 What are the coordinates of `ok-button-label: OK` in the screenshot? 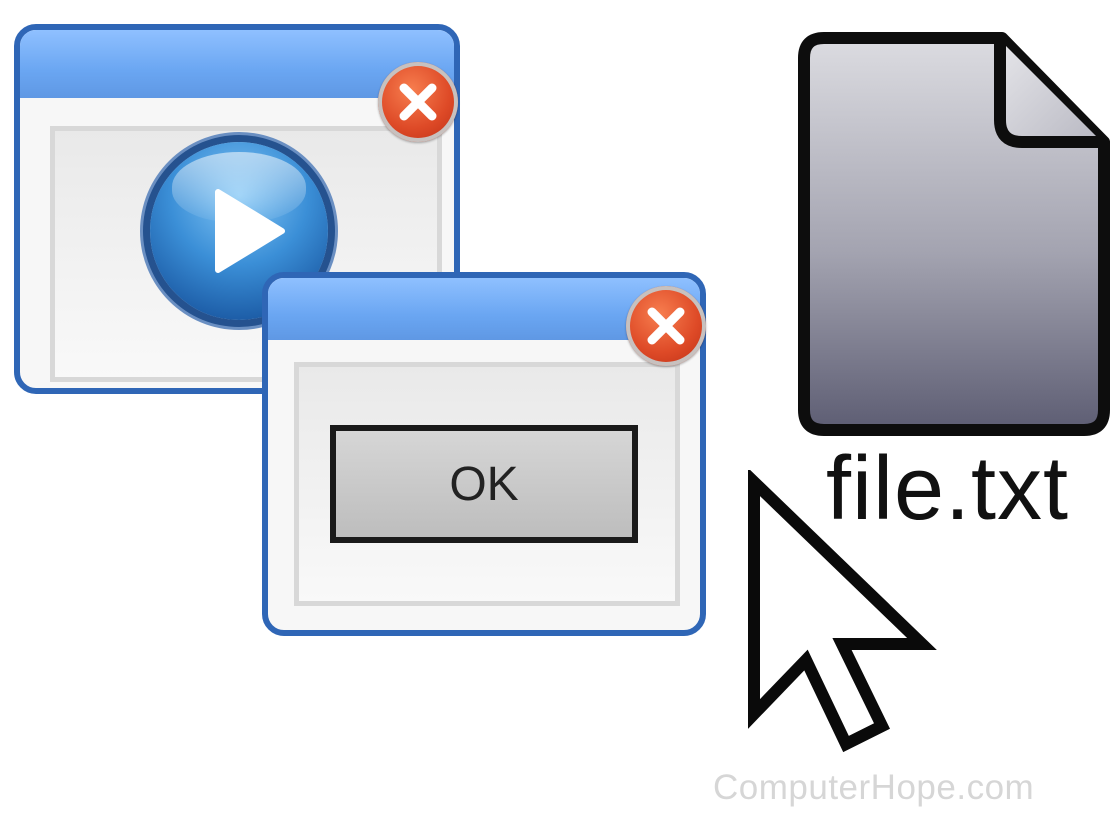 It's located at (484, 484).